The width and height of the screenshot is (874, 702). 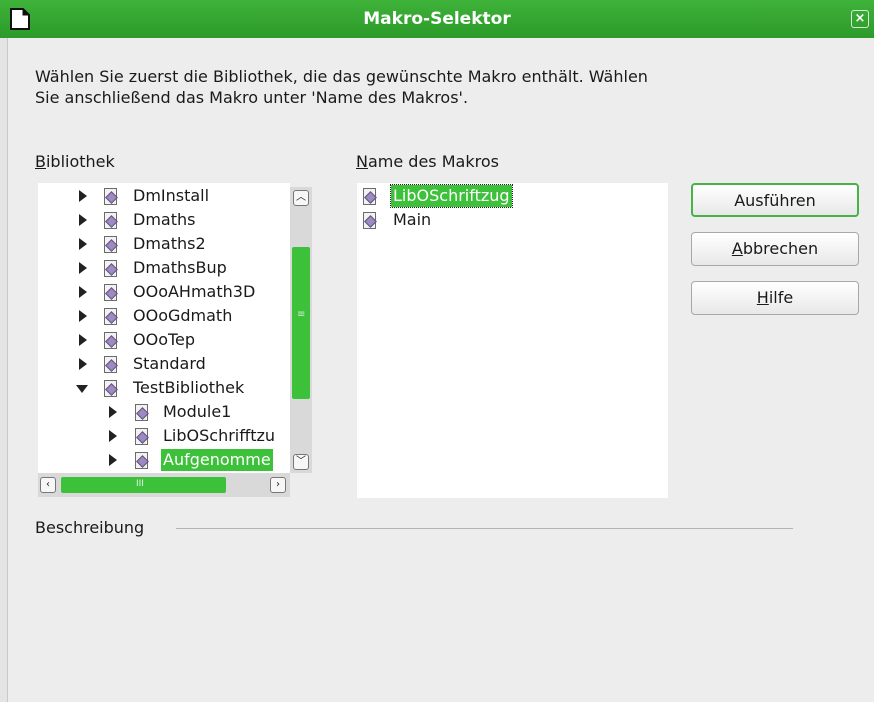 What do you see at coordinates (183, 315) in the screenshot?
I see `tree-item-label: OOoGdmath` at bounding box center [183, 315].